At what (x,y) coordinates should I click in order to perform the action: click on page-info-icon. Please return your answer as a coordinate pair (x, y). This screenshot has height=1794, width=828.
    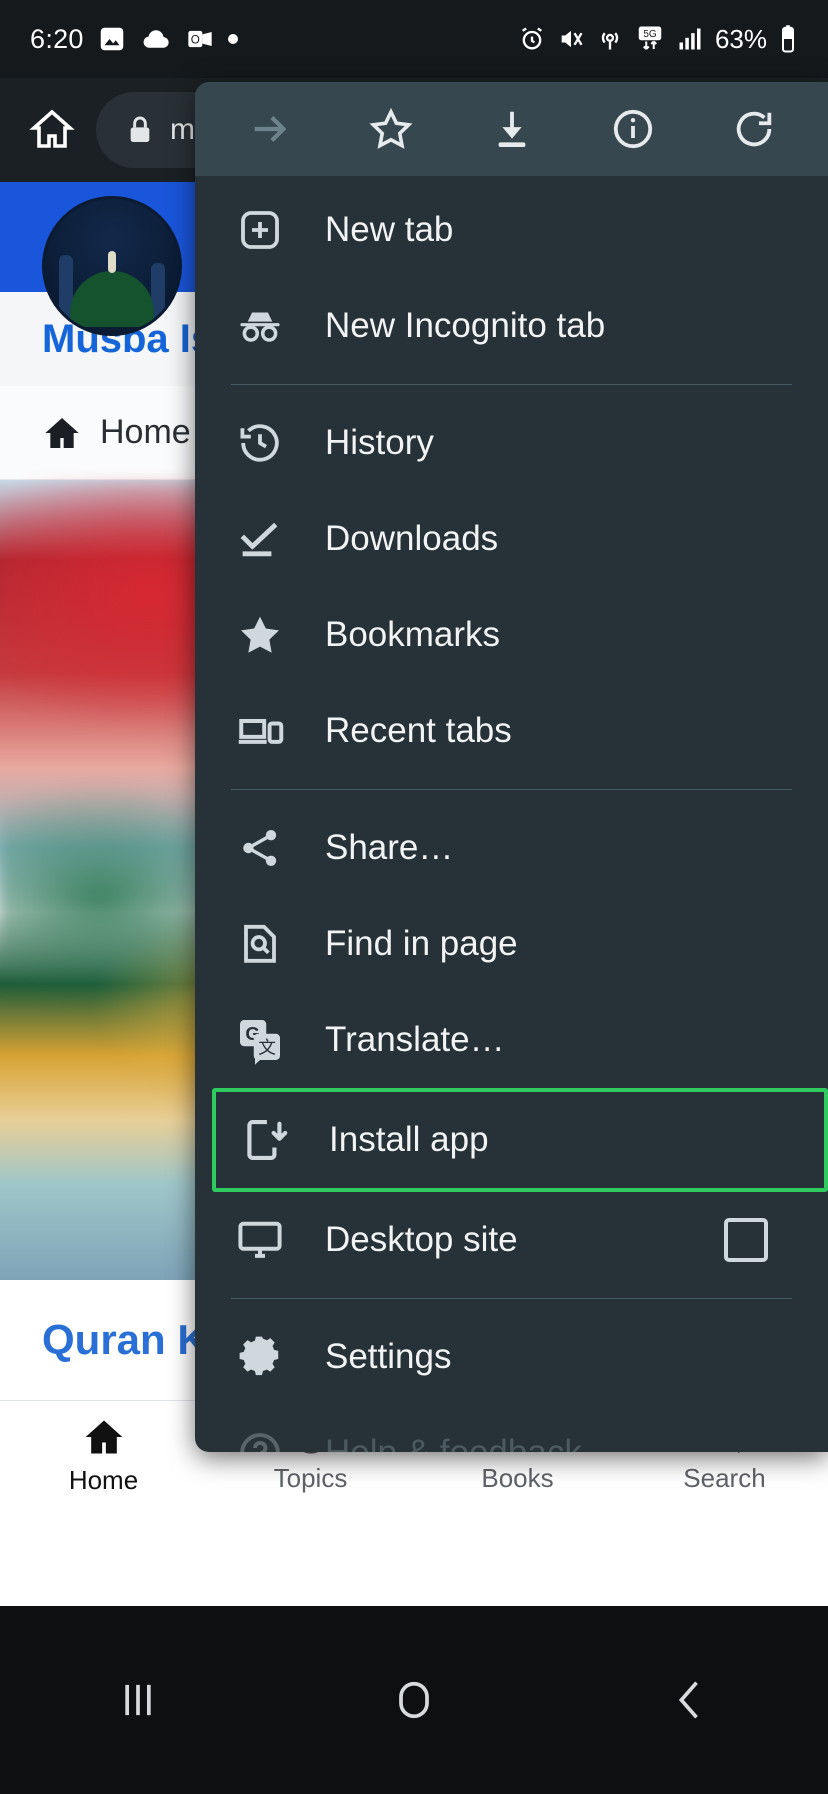
    Looking at the image, I should click on (633, 129).